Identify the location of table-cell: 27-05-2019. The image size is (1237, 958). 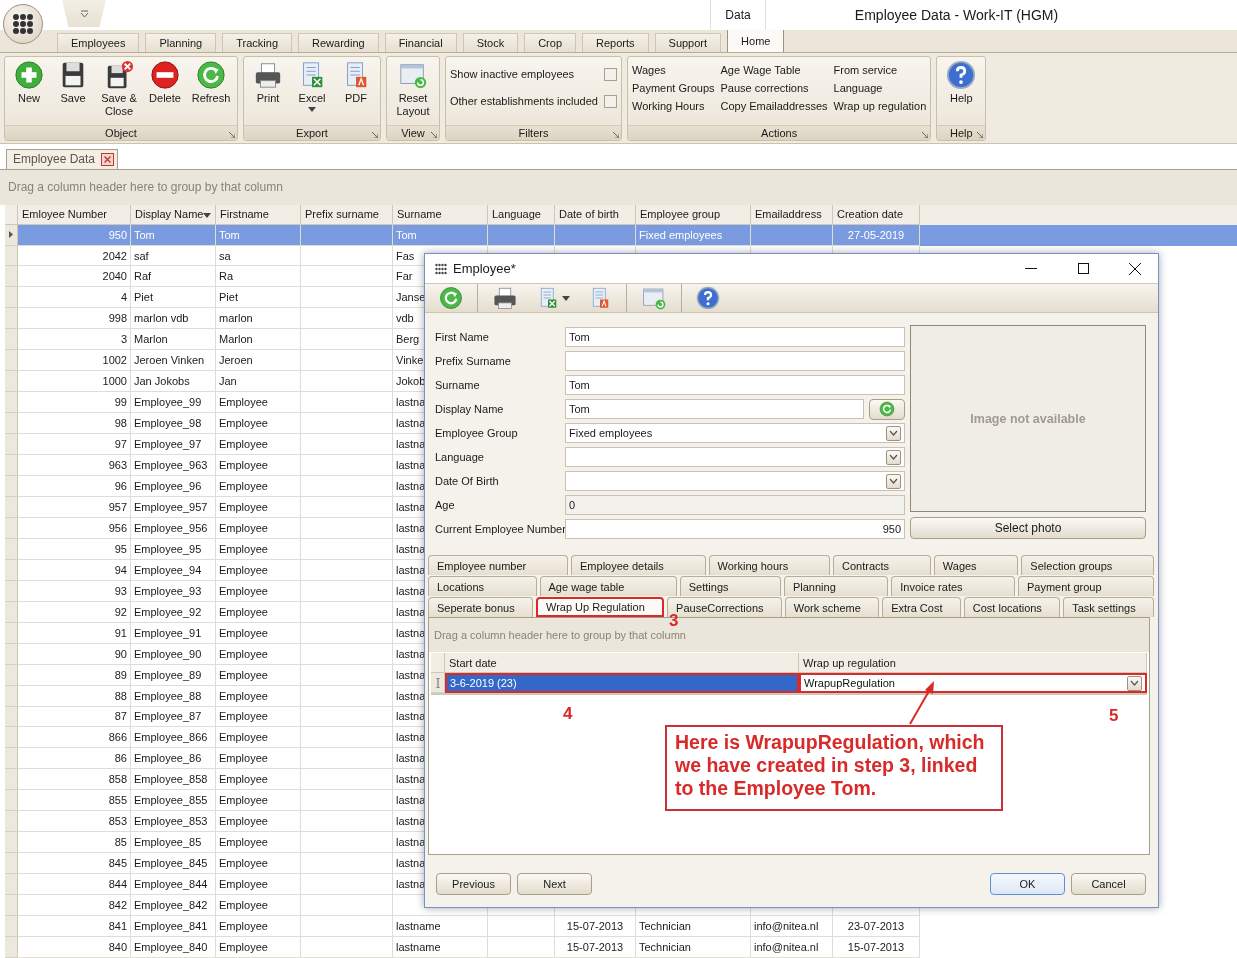
(876, 235).